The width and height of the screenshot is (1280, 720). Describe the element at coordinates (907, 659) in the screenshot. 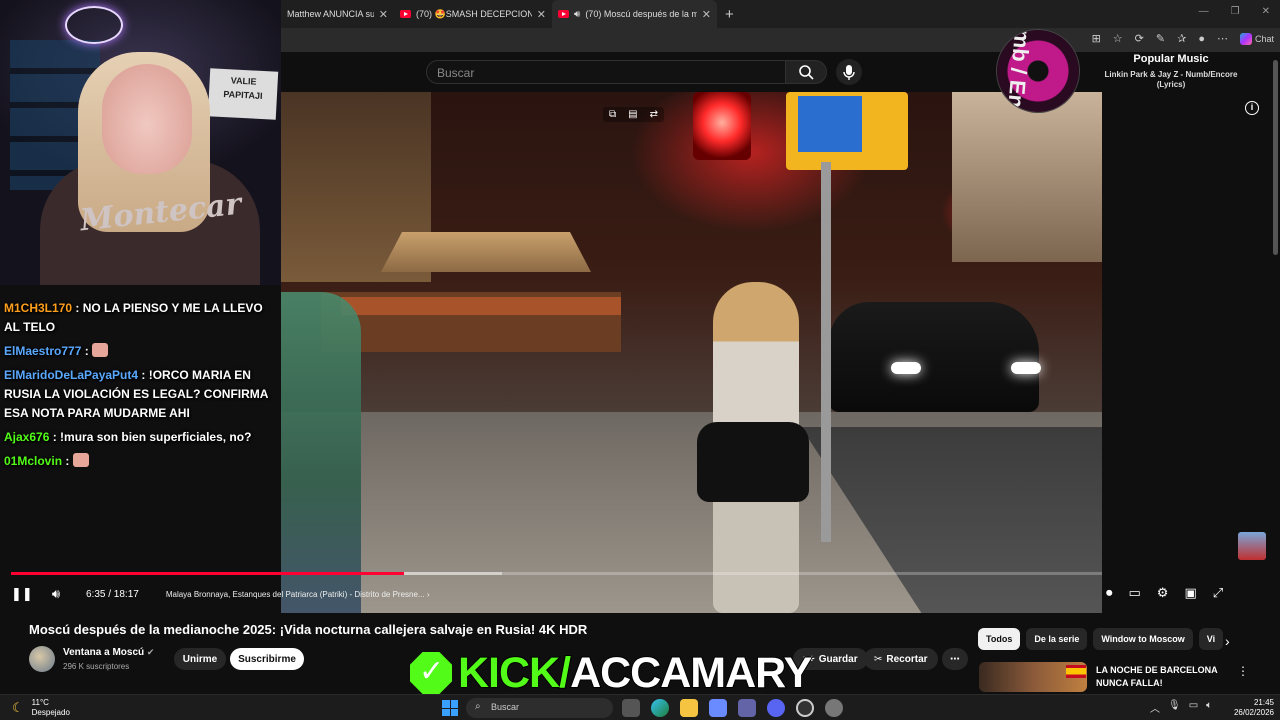

I see `clip-label: Recortar` at that location.